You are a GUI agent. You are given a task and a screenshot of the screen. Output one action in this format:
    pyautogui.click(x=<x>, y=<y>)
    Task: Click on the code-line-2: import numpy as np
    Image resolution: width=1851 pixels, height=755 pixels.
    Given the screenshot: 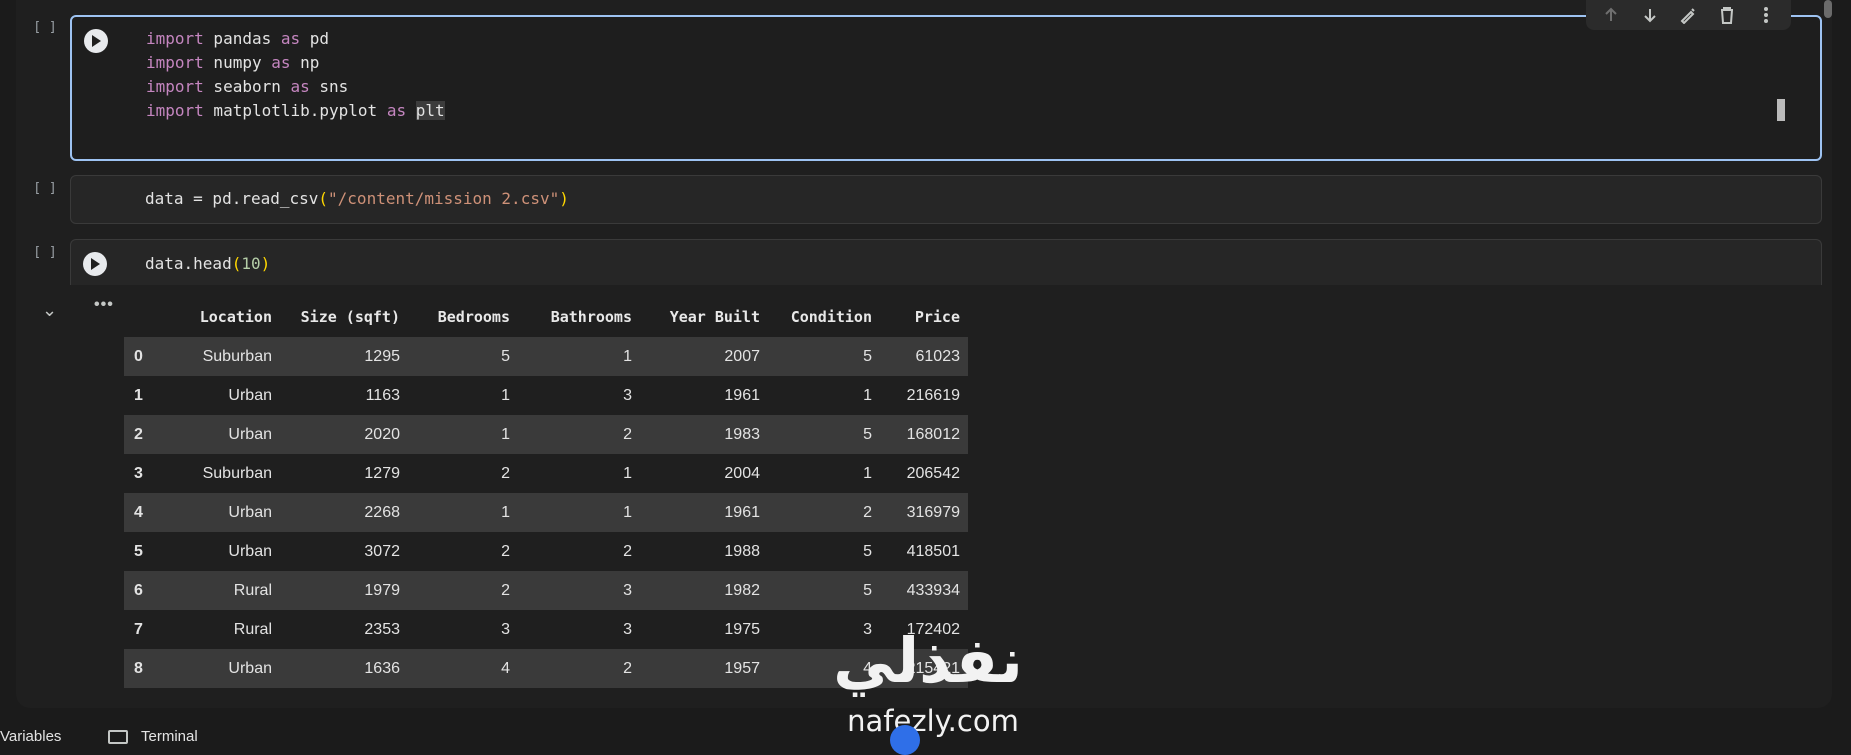 What is the action you would take?
    pyautogui.click(x=233, y=62)
    